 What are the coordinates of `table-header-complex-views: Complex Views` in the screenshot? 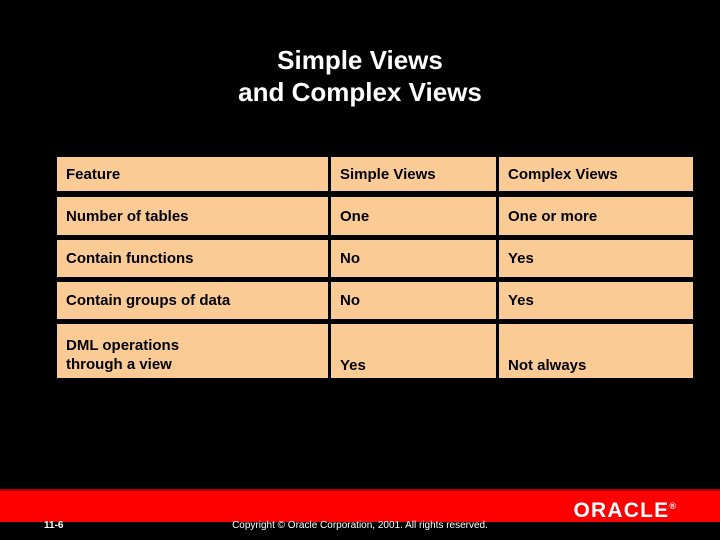 It's located at (596, 177).